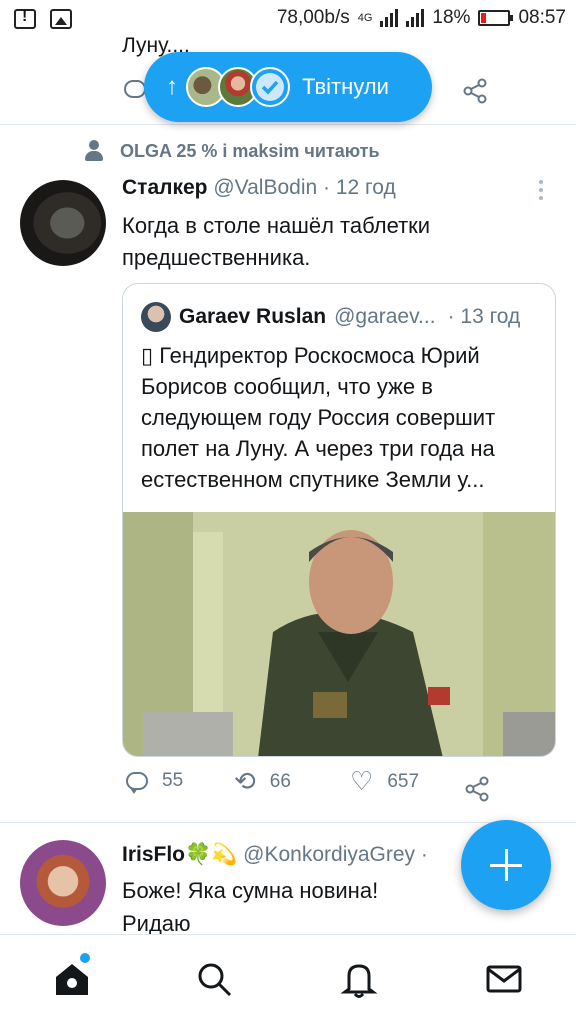  I want to click on alert-icon, so click(25, 18).